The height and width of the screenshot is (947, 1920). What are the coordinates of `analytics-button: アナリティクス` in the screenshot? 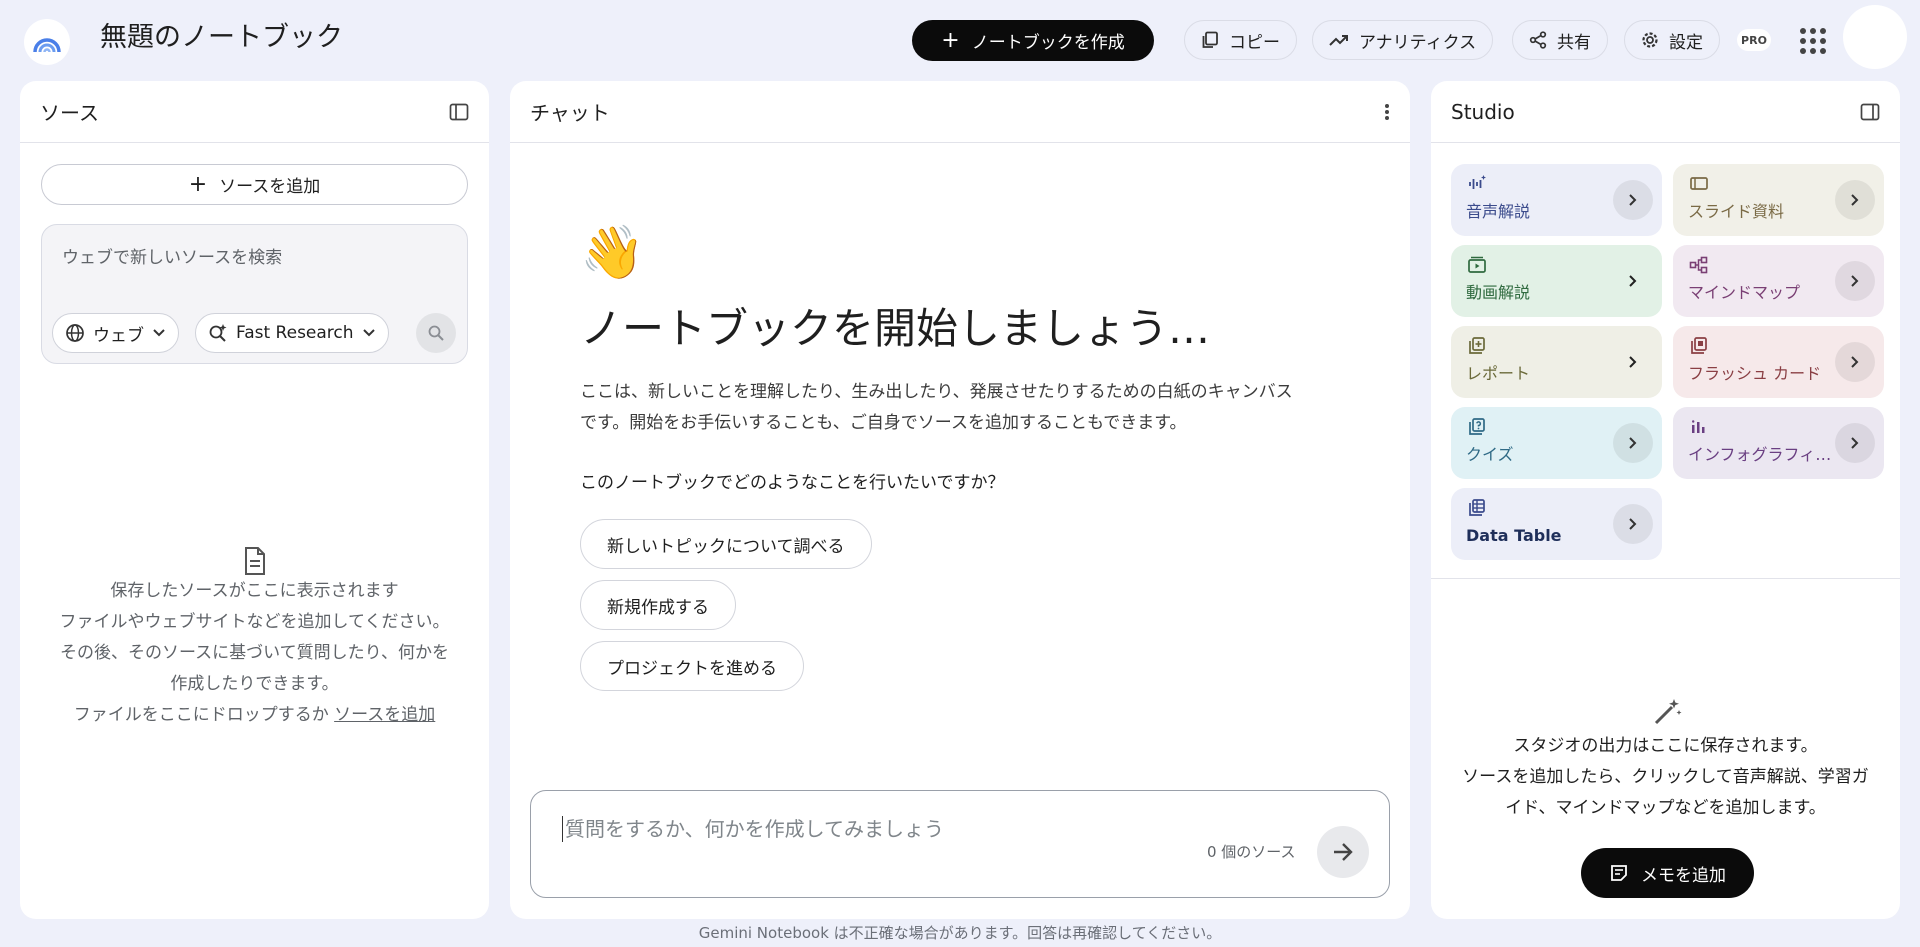 It's located at (1403, 40).